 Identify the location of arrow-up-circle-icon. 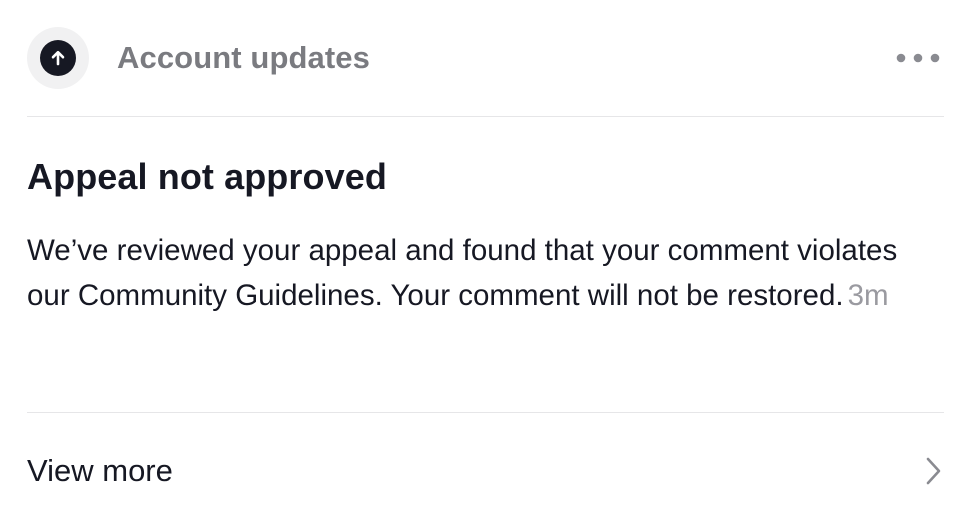
(58, 58).